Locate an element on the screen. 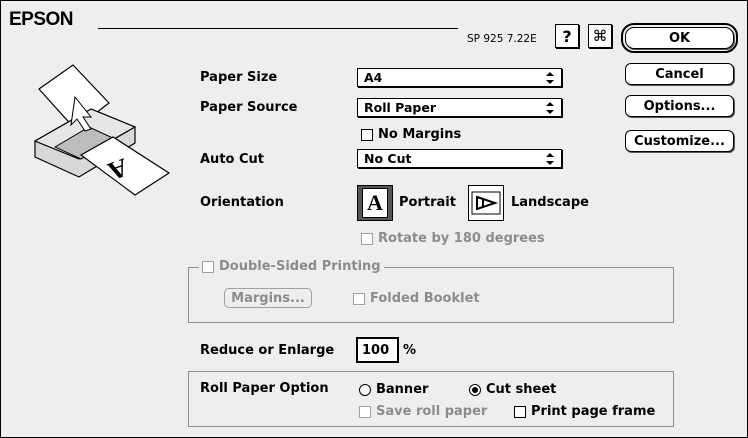 The height and width of the screenshot is (438, 748). help-icon: ? is located at coordinates (567, 36).